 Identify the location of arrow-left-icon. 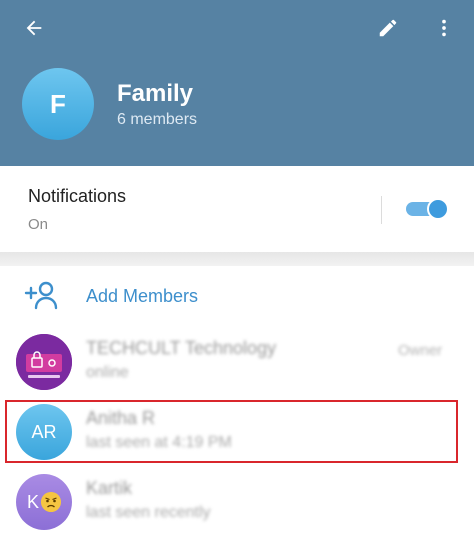
(34, 28).